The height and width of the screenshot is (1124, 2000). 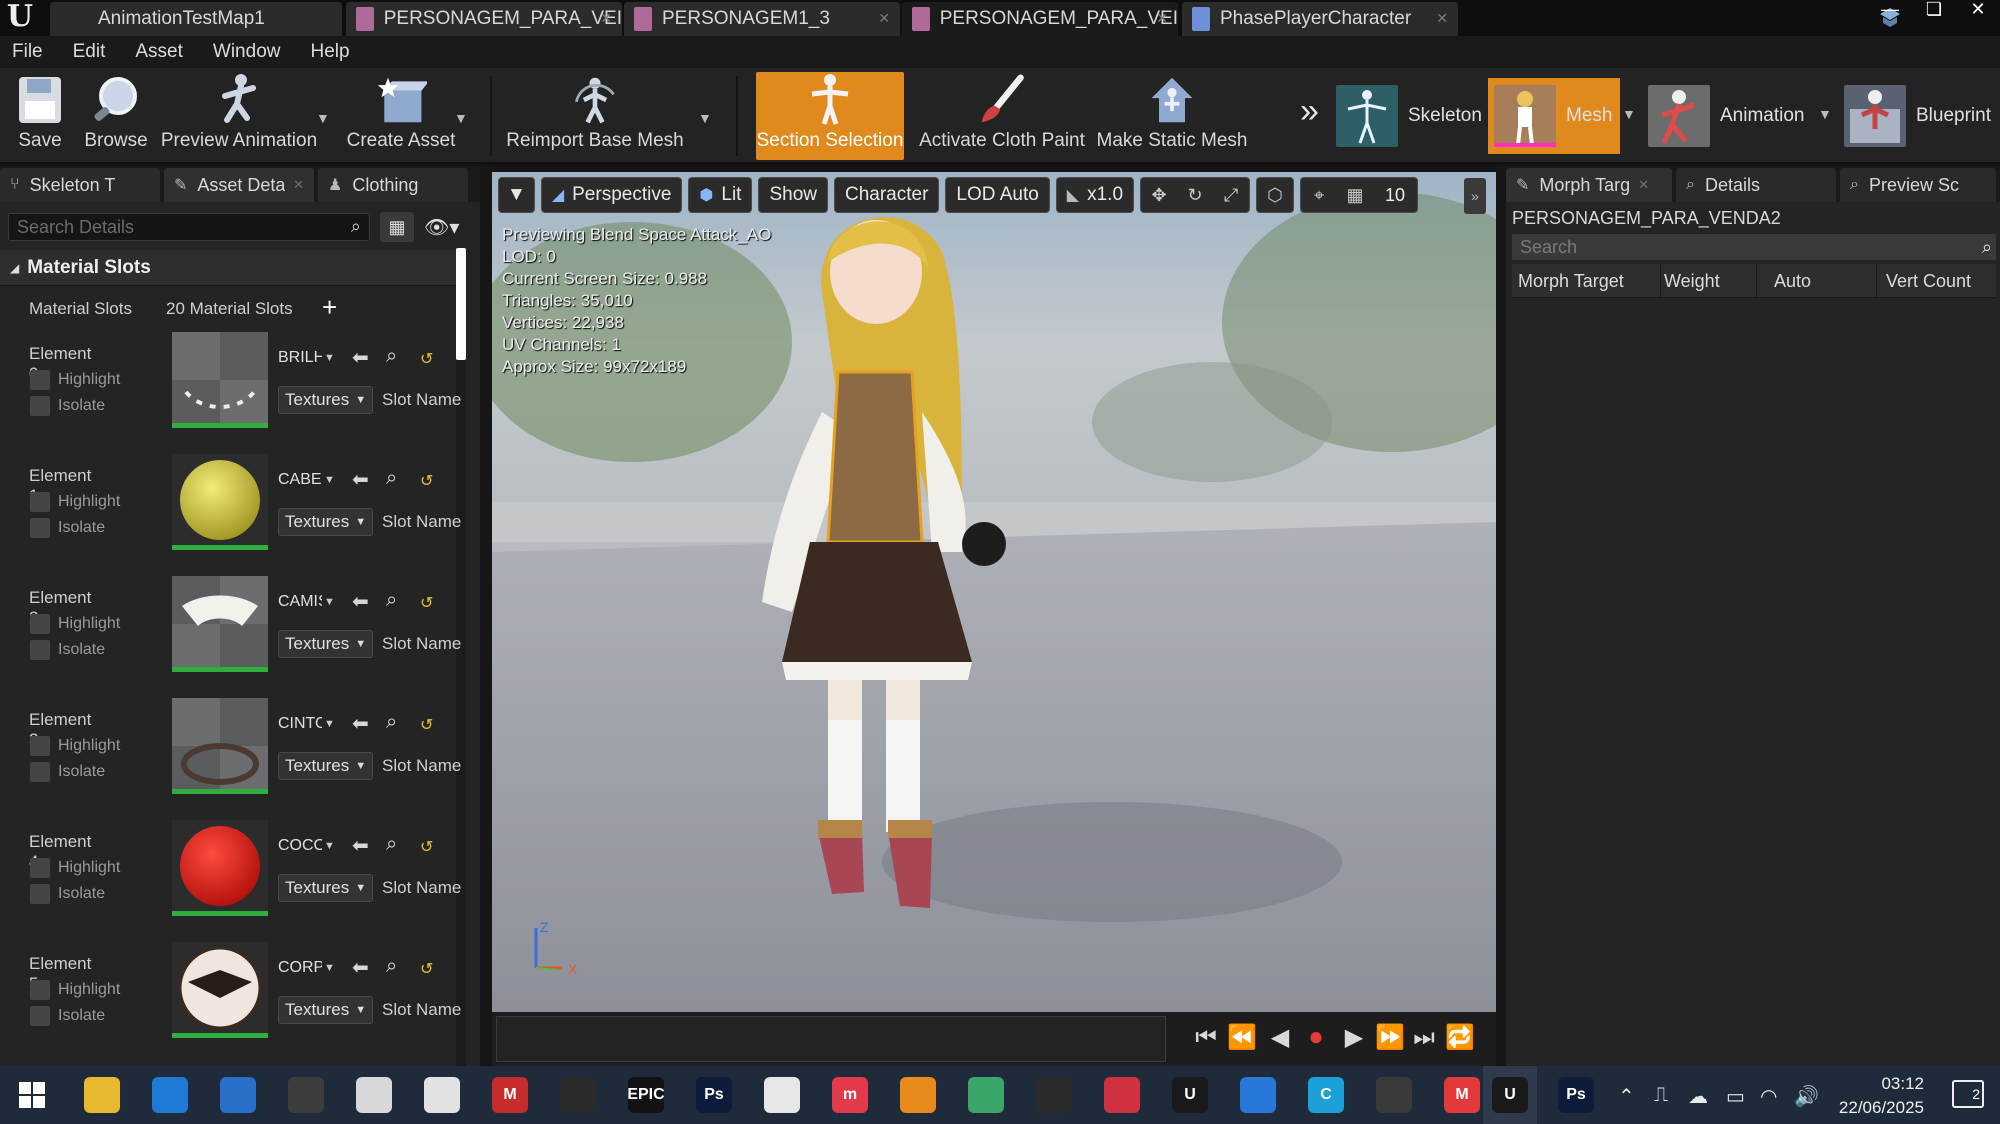 I want to click on app-c-icon, so click(x=578, y=1095).